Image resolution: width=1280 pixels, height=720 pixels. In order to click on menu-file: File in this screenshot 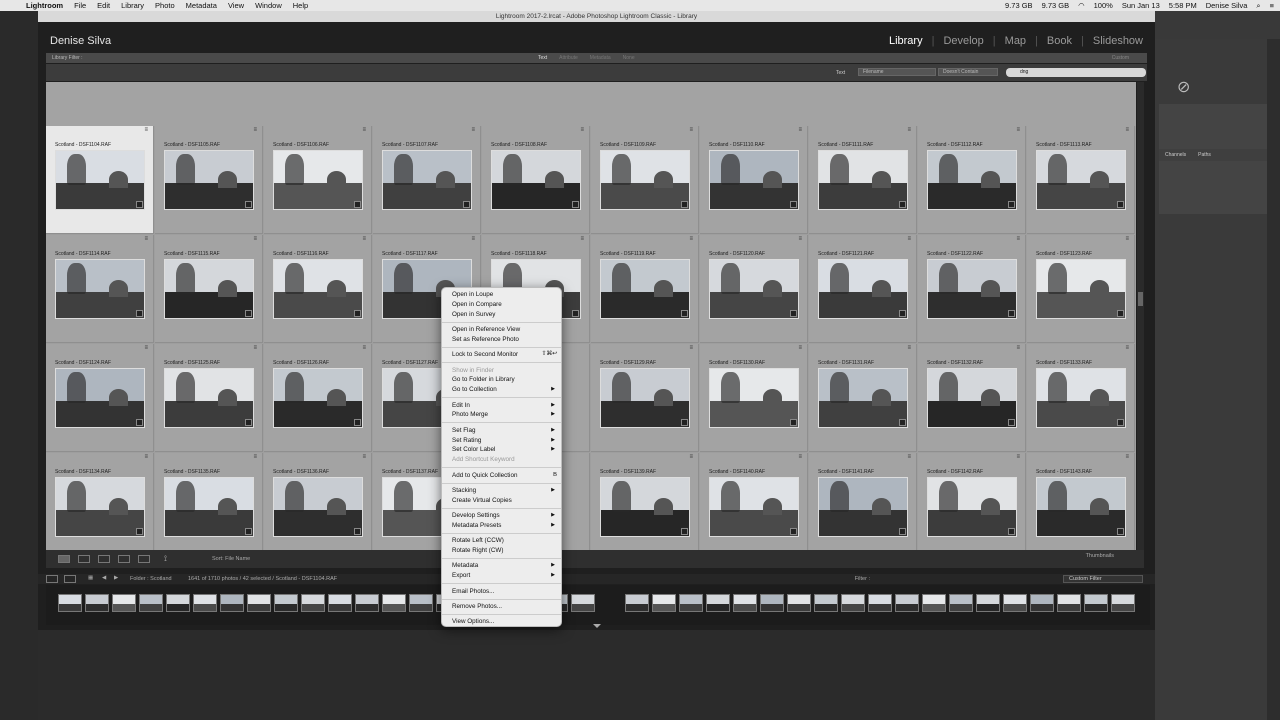, I will do `click(80, 5)`.